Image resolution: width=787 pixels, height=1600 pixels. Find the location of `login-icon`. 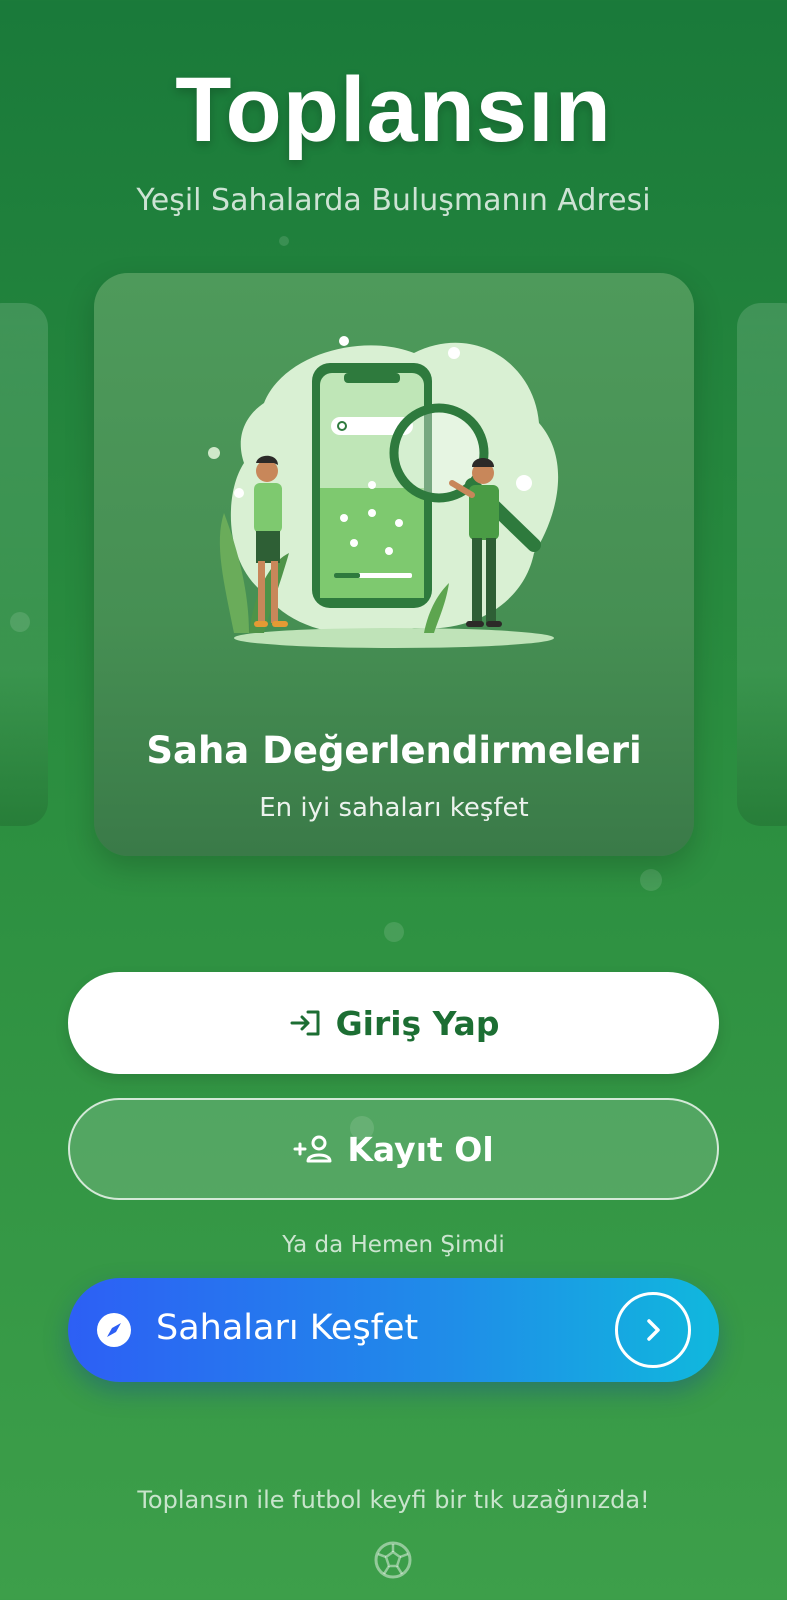

login-icon is located at coordinates (305, 1023).